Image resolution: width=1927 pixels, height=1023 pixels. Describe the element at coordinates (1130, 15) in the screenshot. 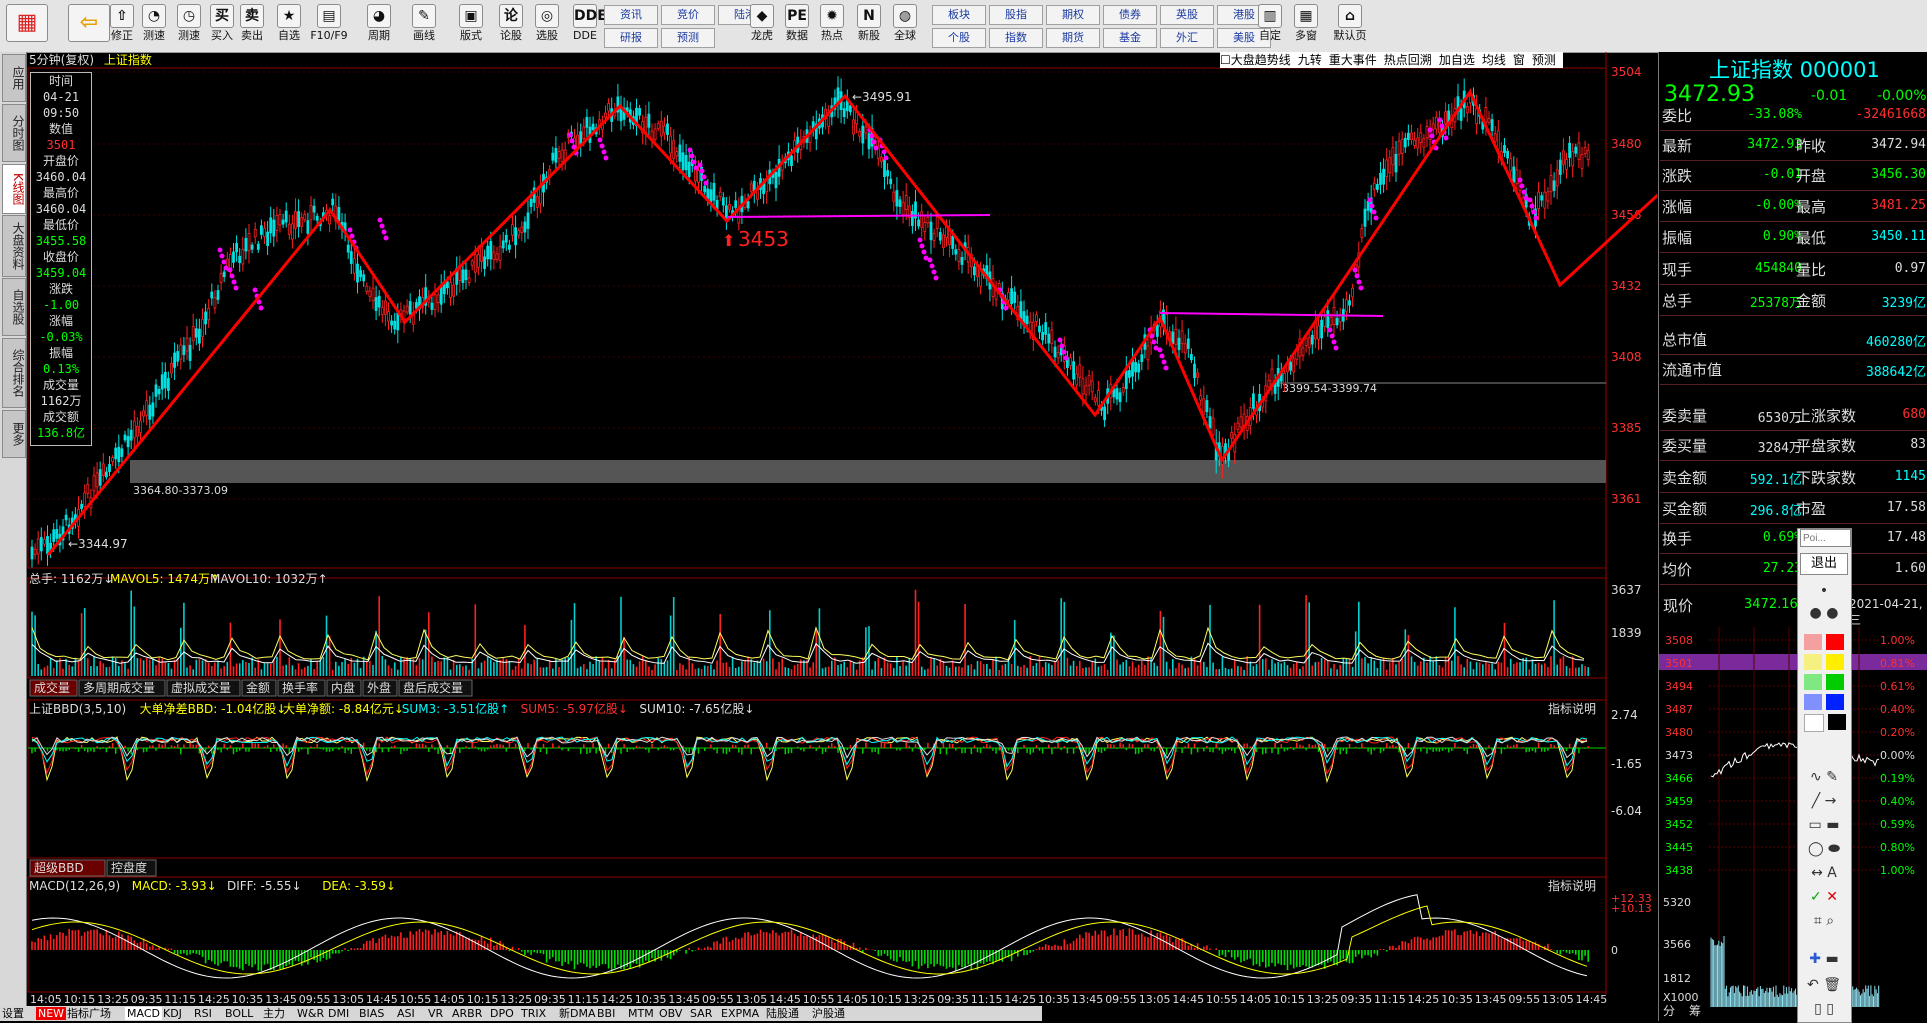

I see `quick2-top-3: 债券` at that location.